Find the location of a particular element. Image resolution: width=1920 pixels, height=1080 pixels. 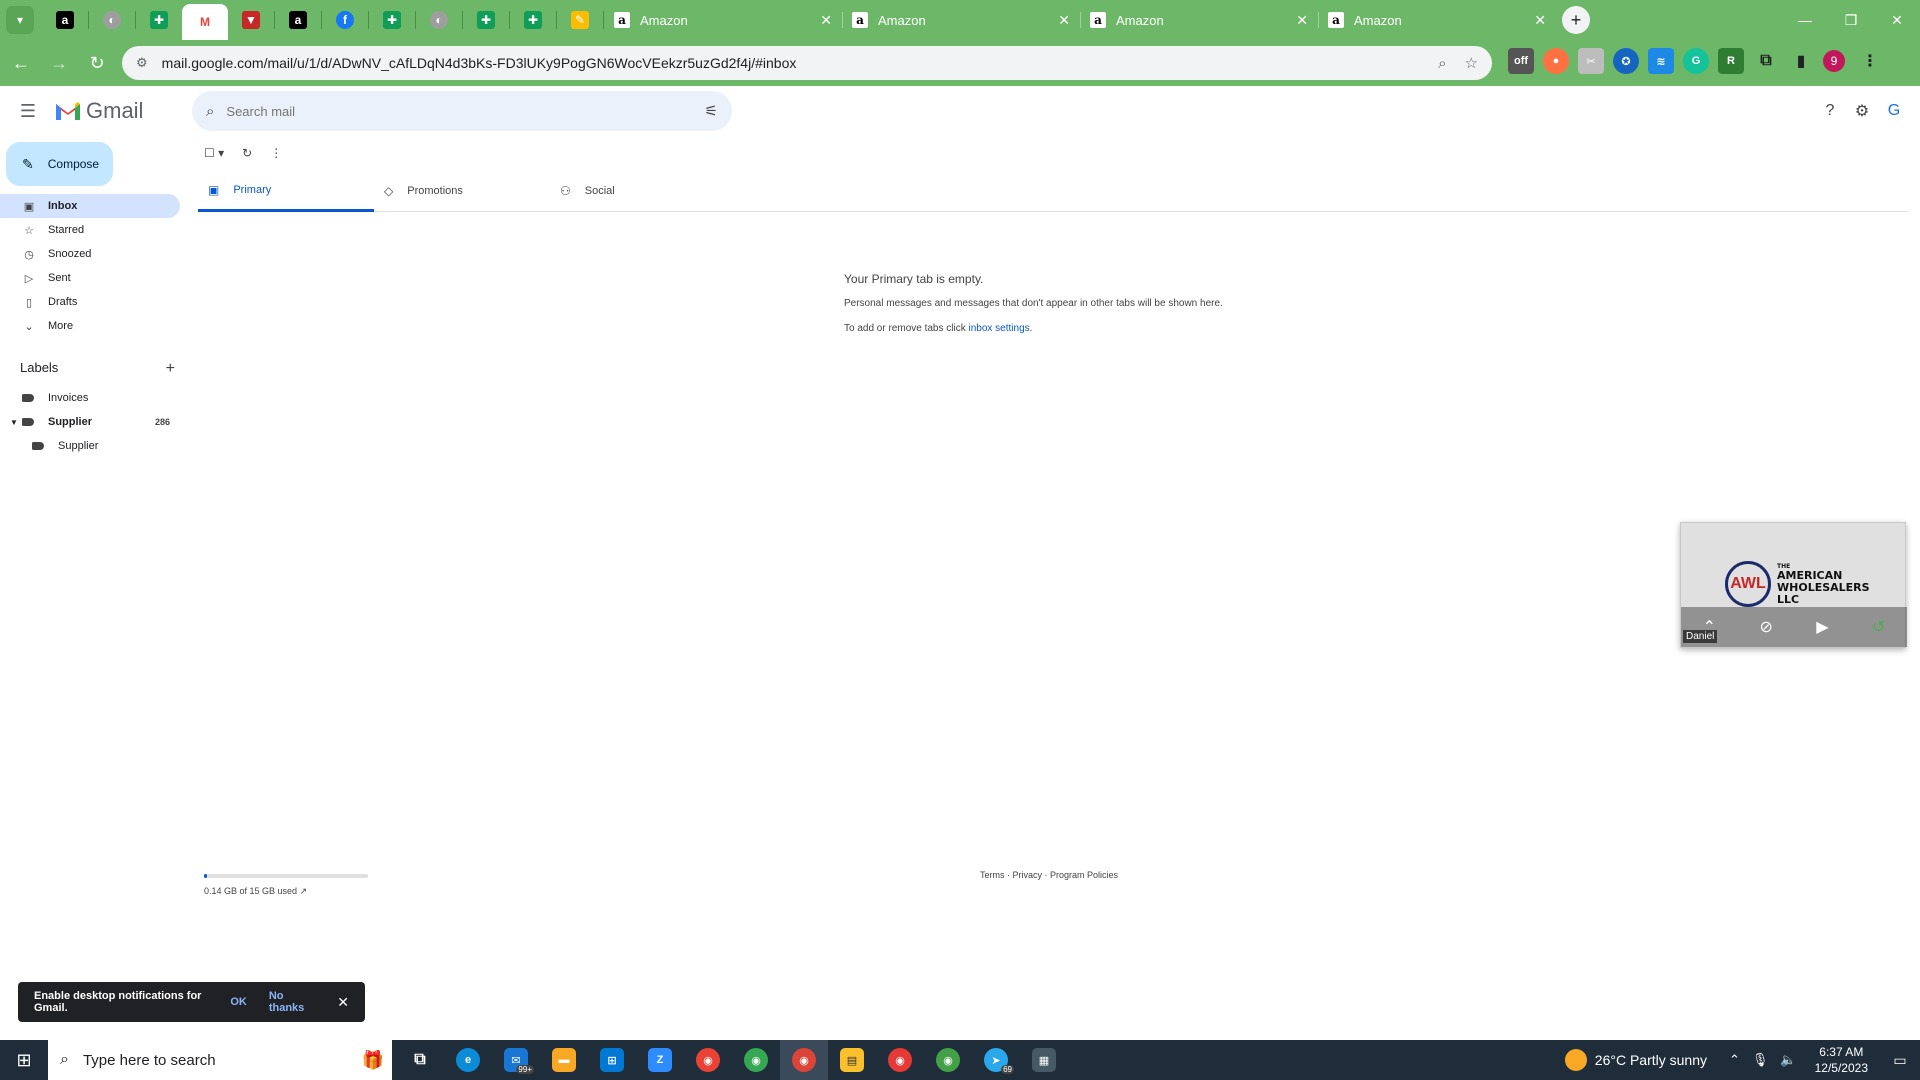

extension-icon: off is located at coordinates (1521, 61).